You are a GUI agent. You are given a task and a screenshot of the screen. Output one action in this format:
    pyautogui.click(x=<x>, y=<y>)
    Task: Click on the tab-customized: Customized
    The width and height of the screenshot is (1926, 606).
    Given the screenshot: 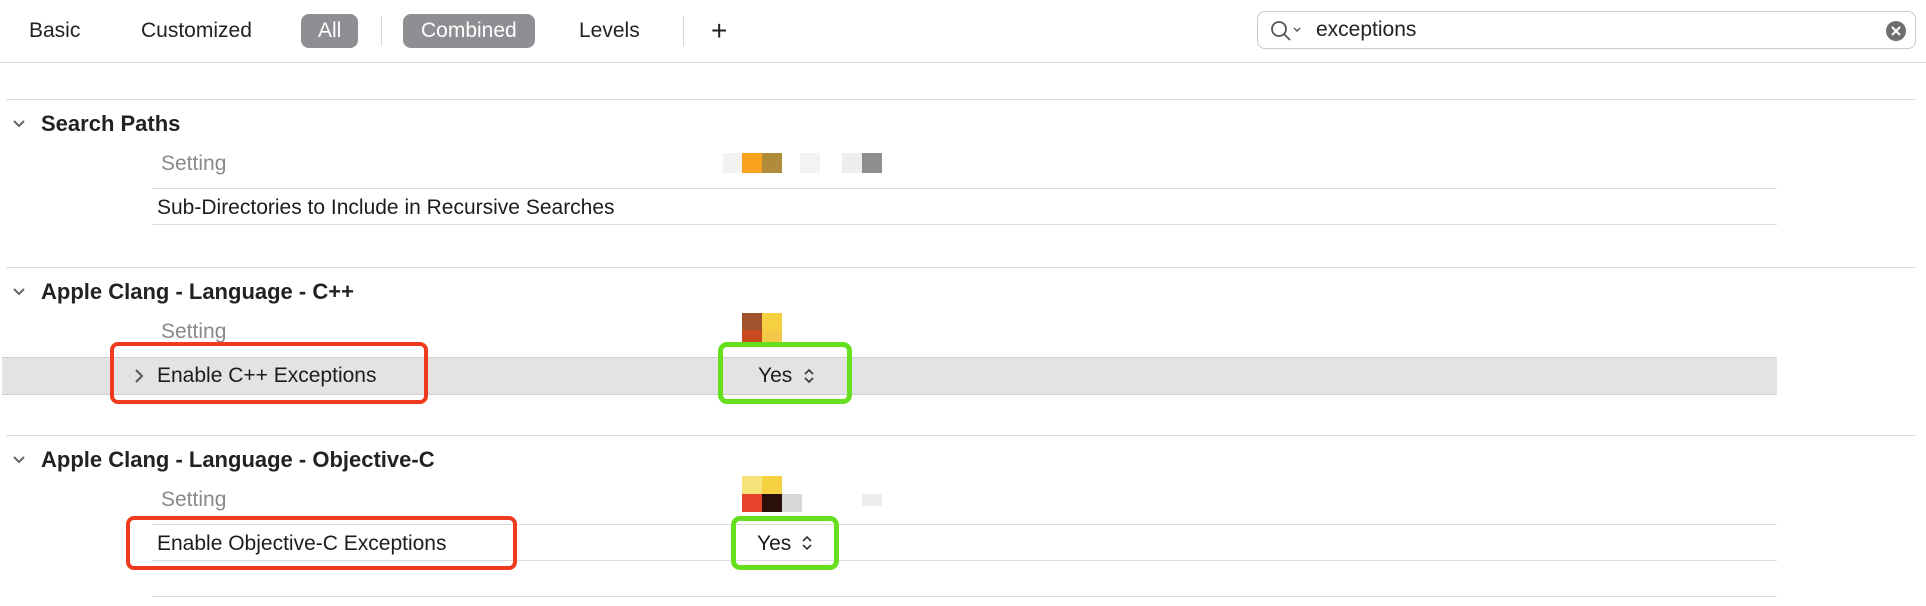 What is the action you would take?
    pyautogui.click(x=196, y=31)
    